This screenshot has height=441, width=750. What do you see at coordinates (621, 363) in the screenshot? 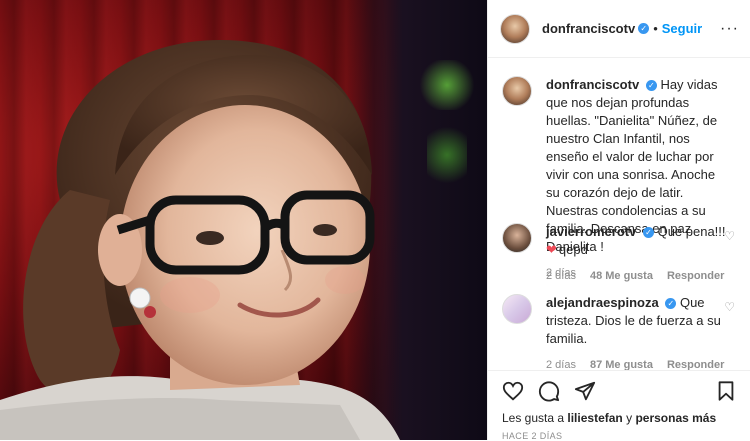
I see `comment-likes: 87 Me gusta` at bounding box center [621, 363].